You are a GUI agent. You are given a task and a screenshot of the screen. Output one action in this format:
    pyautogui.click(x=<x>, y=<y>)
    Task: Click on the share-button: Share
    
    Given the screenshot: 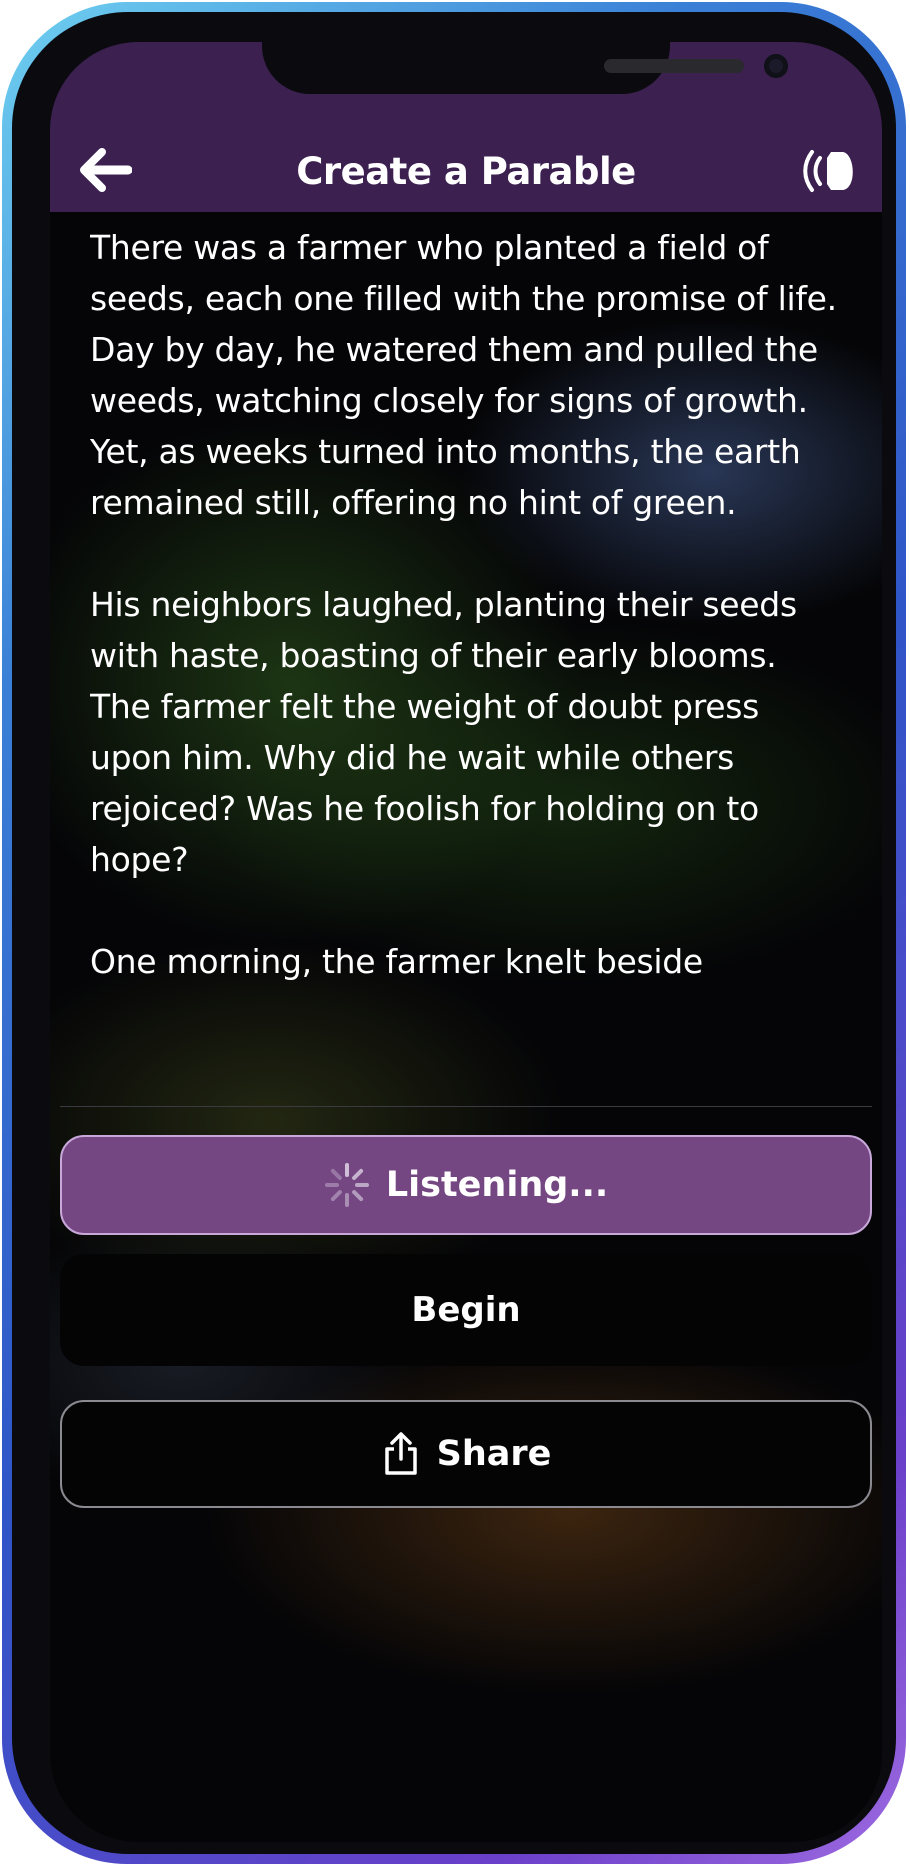 What is the action you would take?
    pyautogui.click(x=466, y=1454)
    